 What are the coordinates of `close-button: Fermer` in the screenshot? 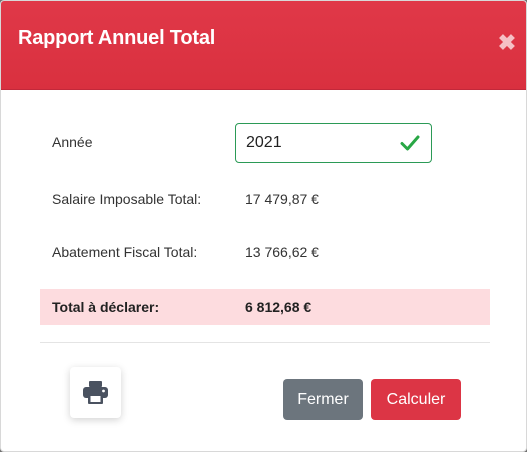 It's located at (323, 399).